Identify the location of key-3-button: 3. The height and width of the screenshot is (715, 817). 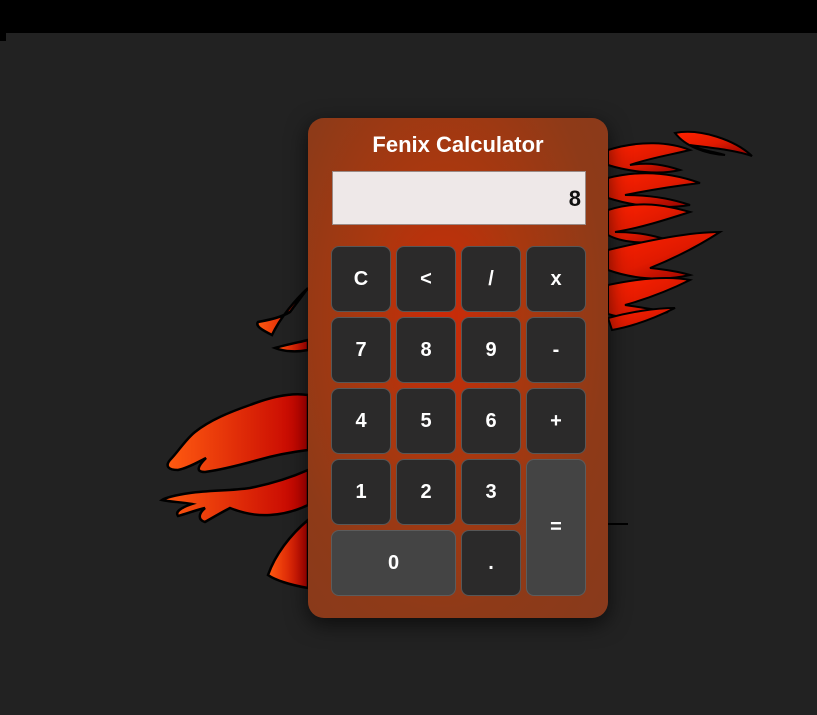
(491, 492).